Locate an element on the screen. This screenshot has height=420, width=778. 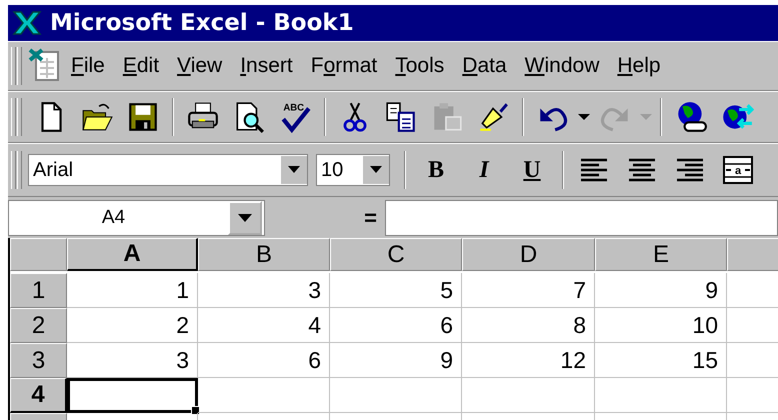
table-cell: 8 is located at coordinates (528, 325).